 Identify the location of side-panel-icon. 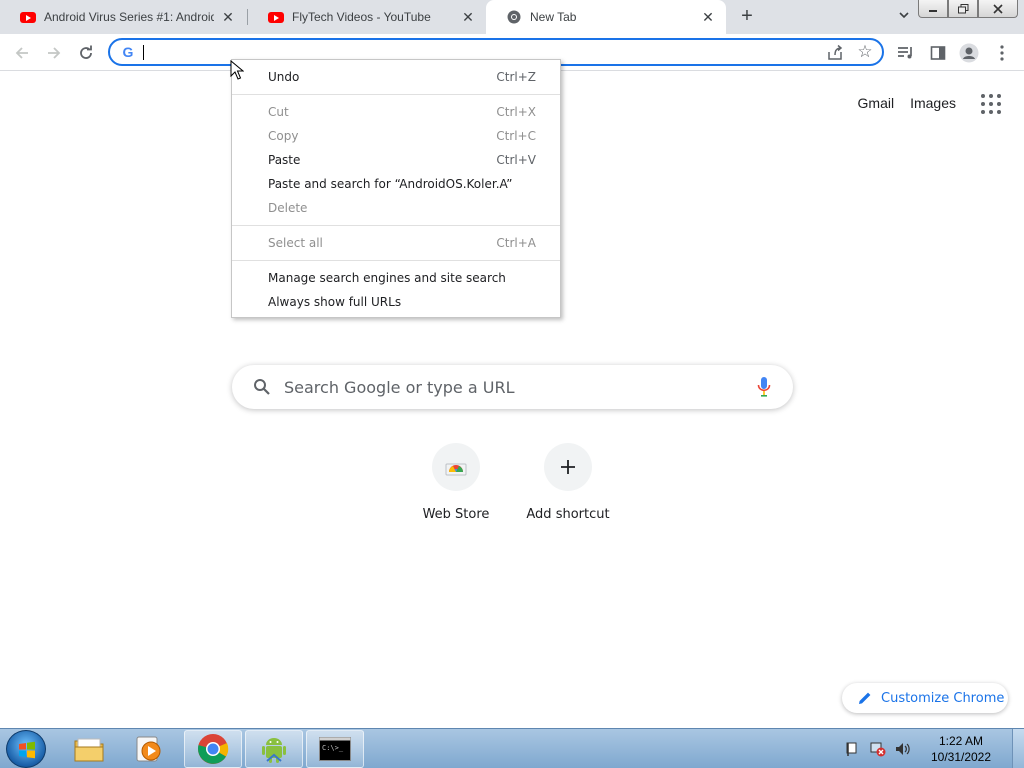
(938, 53).